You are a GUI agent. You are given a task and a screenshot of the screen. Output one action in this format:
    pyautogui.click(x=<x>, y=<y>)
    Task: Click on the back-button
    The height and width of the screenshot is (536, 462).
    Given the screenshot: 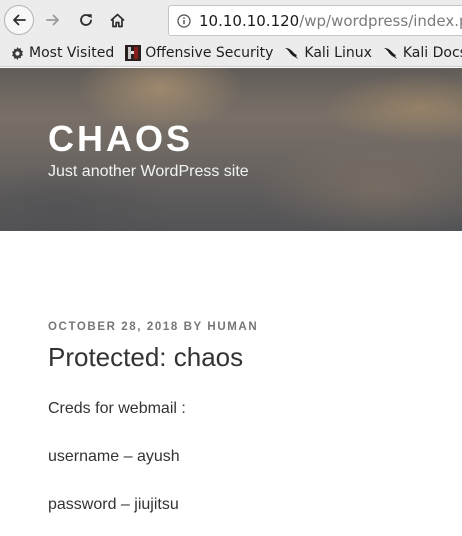 What is the action you would take?
    pyautogui.click(x=19, y=20)
    